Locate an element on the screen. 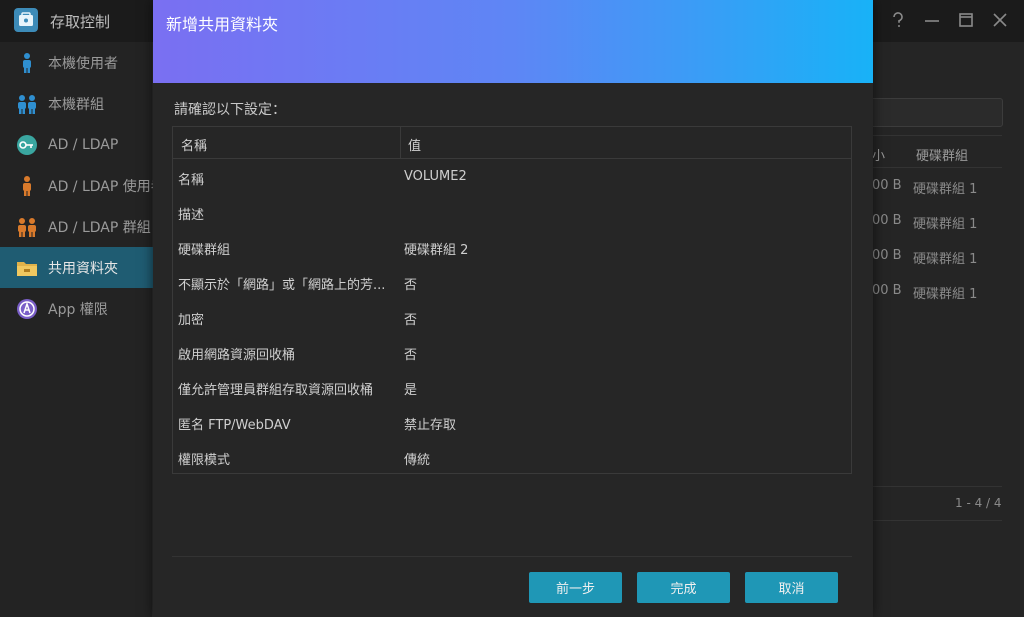 Image resolution: width=1024 pixels, height=617 pixels. table-row: 名稱 VOLUME2 is located at coordinates (512, 177).